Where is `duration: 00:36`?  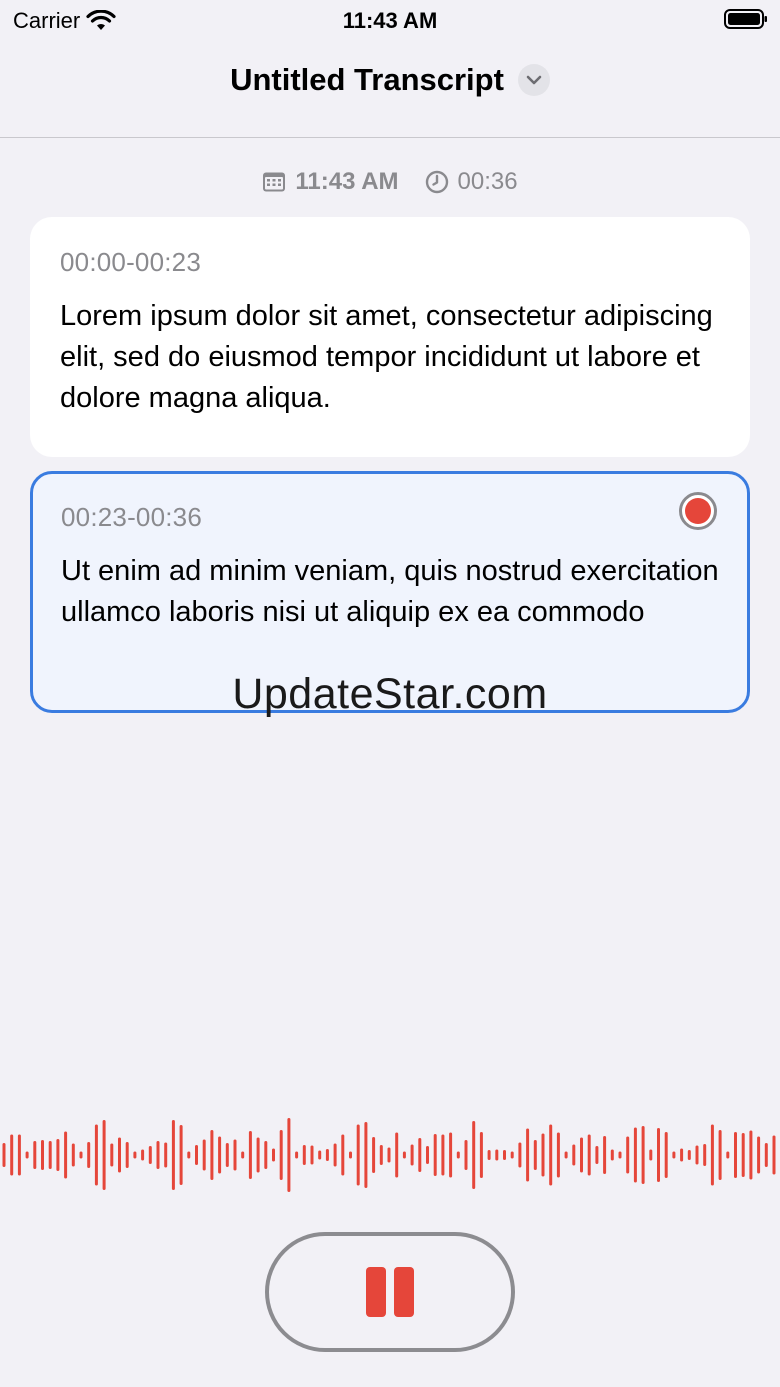 duration: 00:36 is located at coordinates (487, 181).